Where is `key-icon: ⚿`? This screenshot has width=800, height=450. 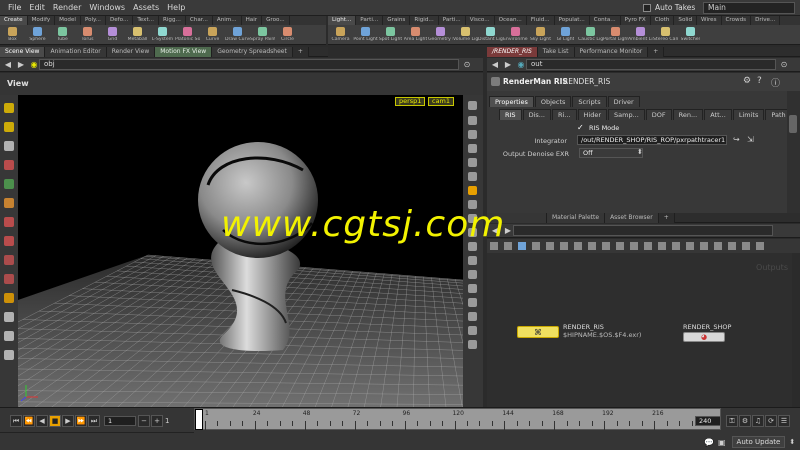
key-icon: ⚿ is located at coordinates (732, 421).